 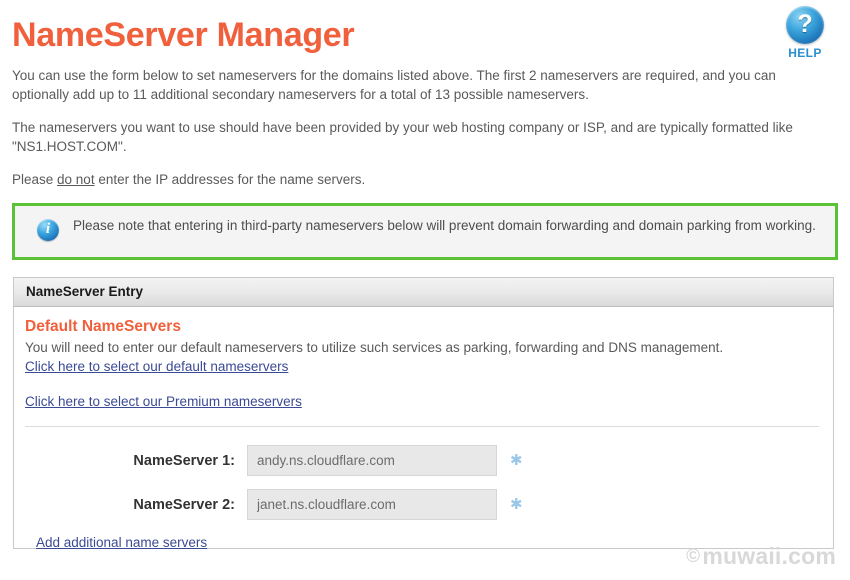 I want to click on question-mark-circle-icon: ?, so click(x=805, y=25).